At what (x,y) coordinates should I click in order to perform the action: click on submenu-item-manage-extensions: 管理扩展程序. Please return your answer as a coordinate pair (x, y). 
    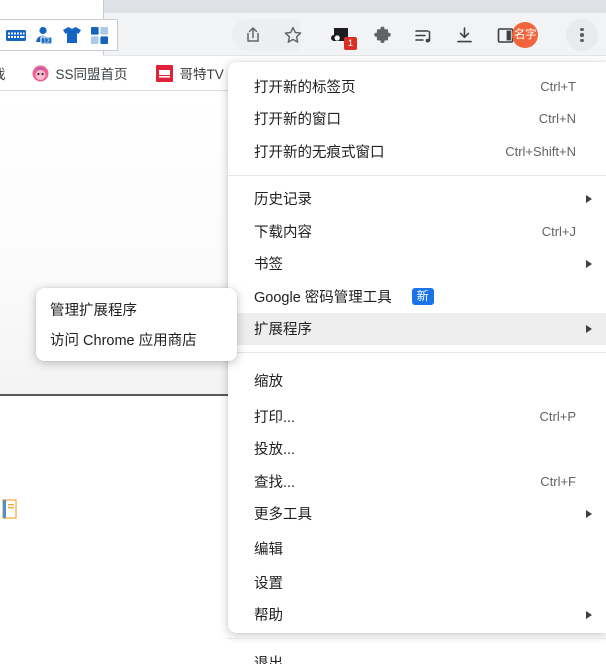
    Looking at the image, I should click on (136, 309).